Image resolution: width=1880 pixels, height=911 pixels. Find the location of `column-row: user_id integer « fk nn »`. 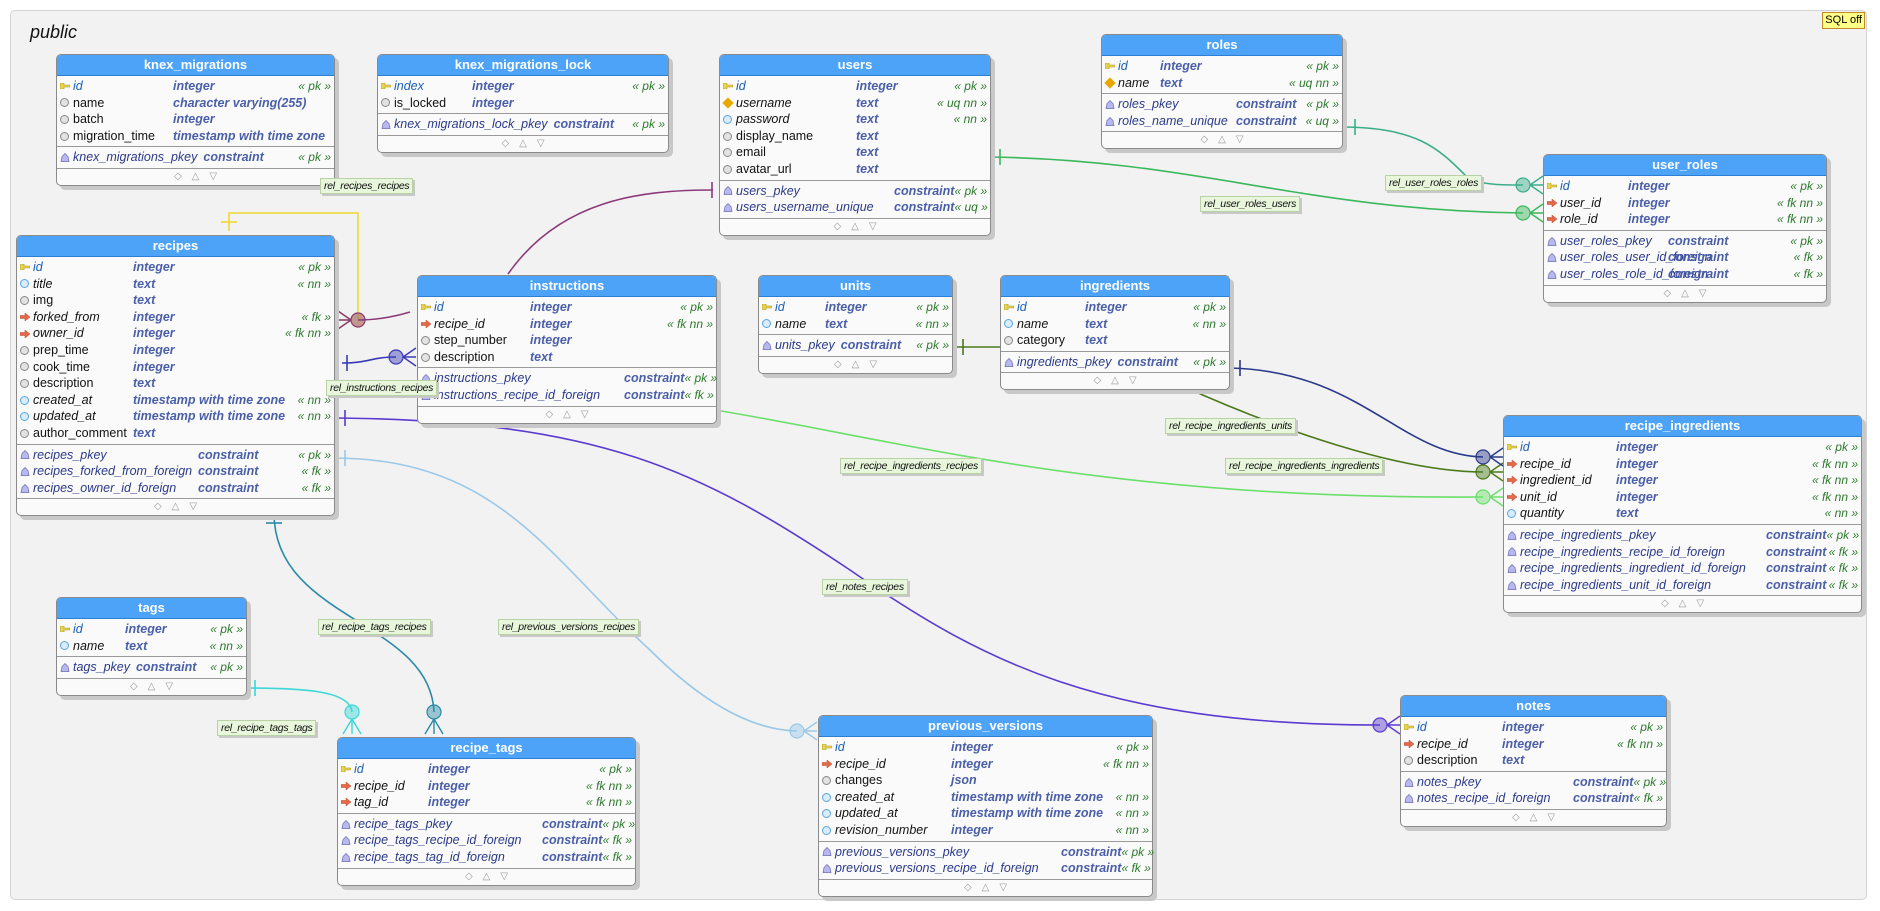

column-row: user_id integer « fk nn » is located at coordinates (1685, 203).